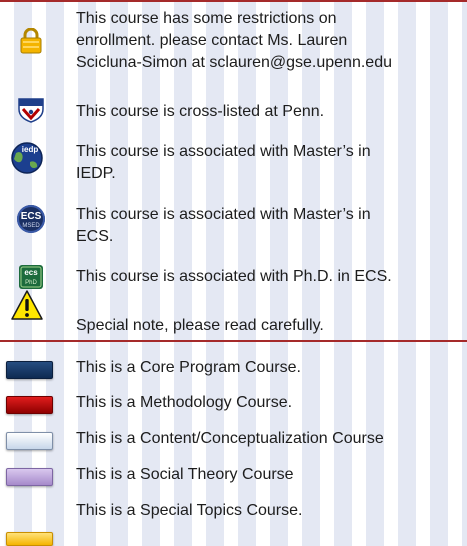 Image resolution: width=467 pixels, height=546 pixels. What do you see at coordinates (29, 539) in the screenshot?
I see `special-topics-swatch` at bounding box center [29, 539].